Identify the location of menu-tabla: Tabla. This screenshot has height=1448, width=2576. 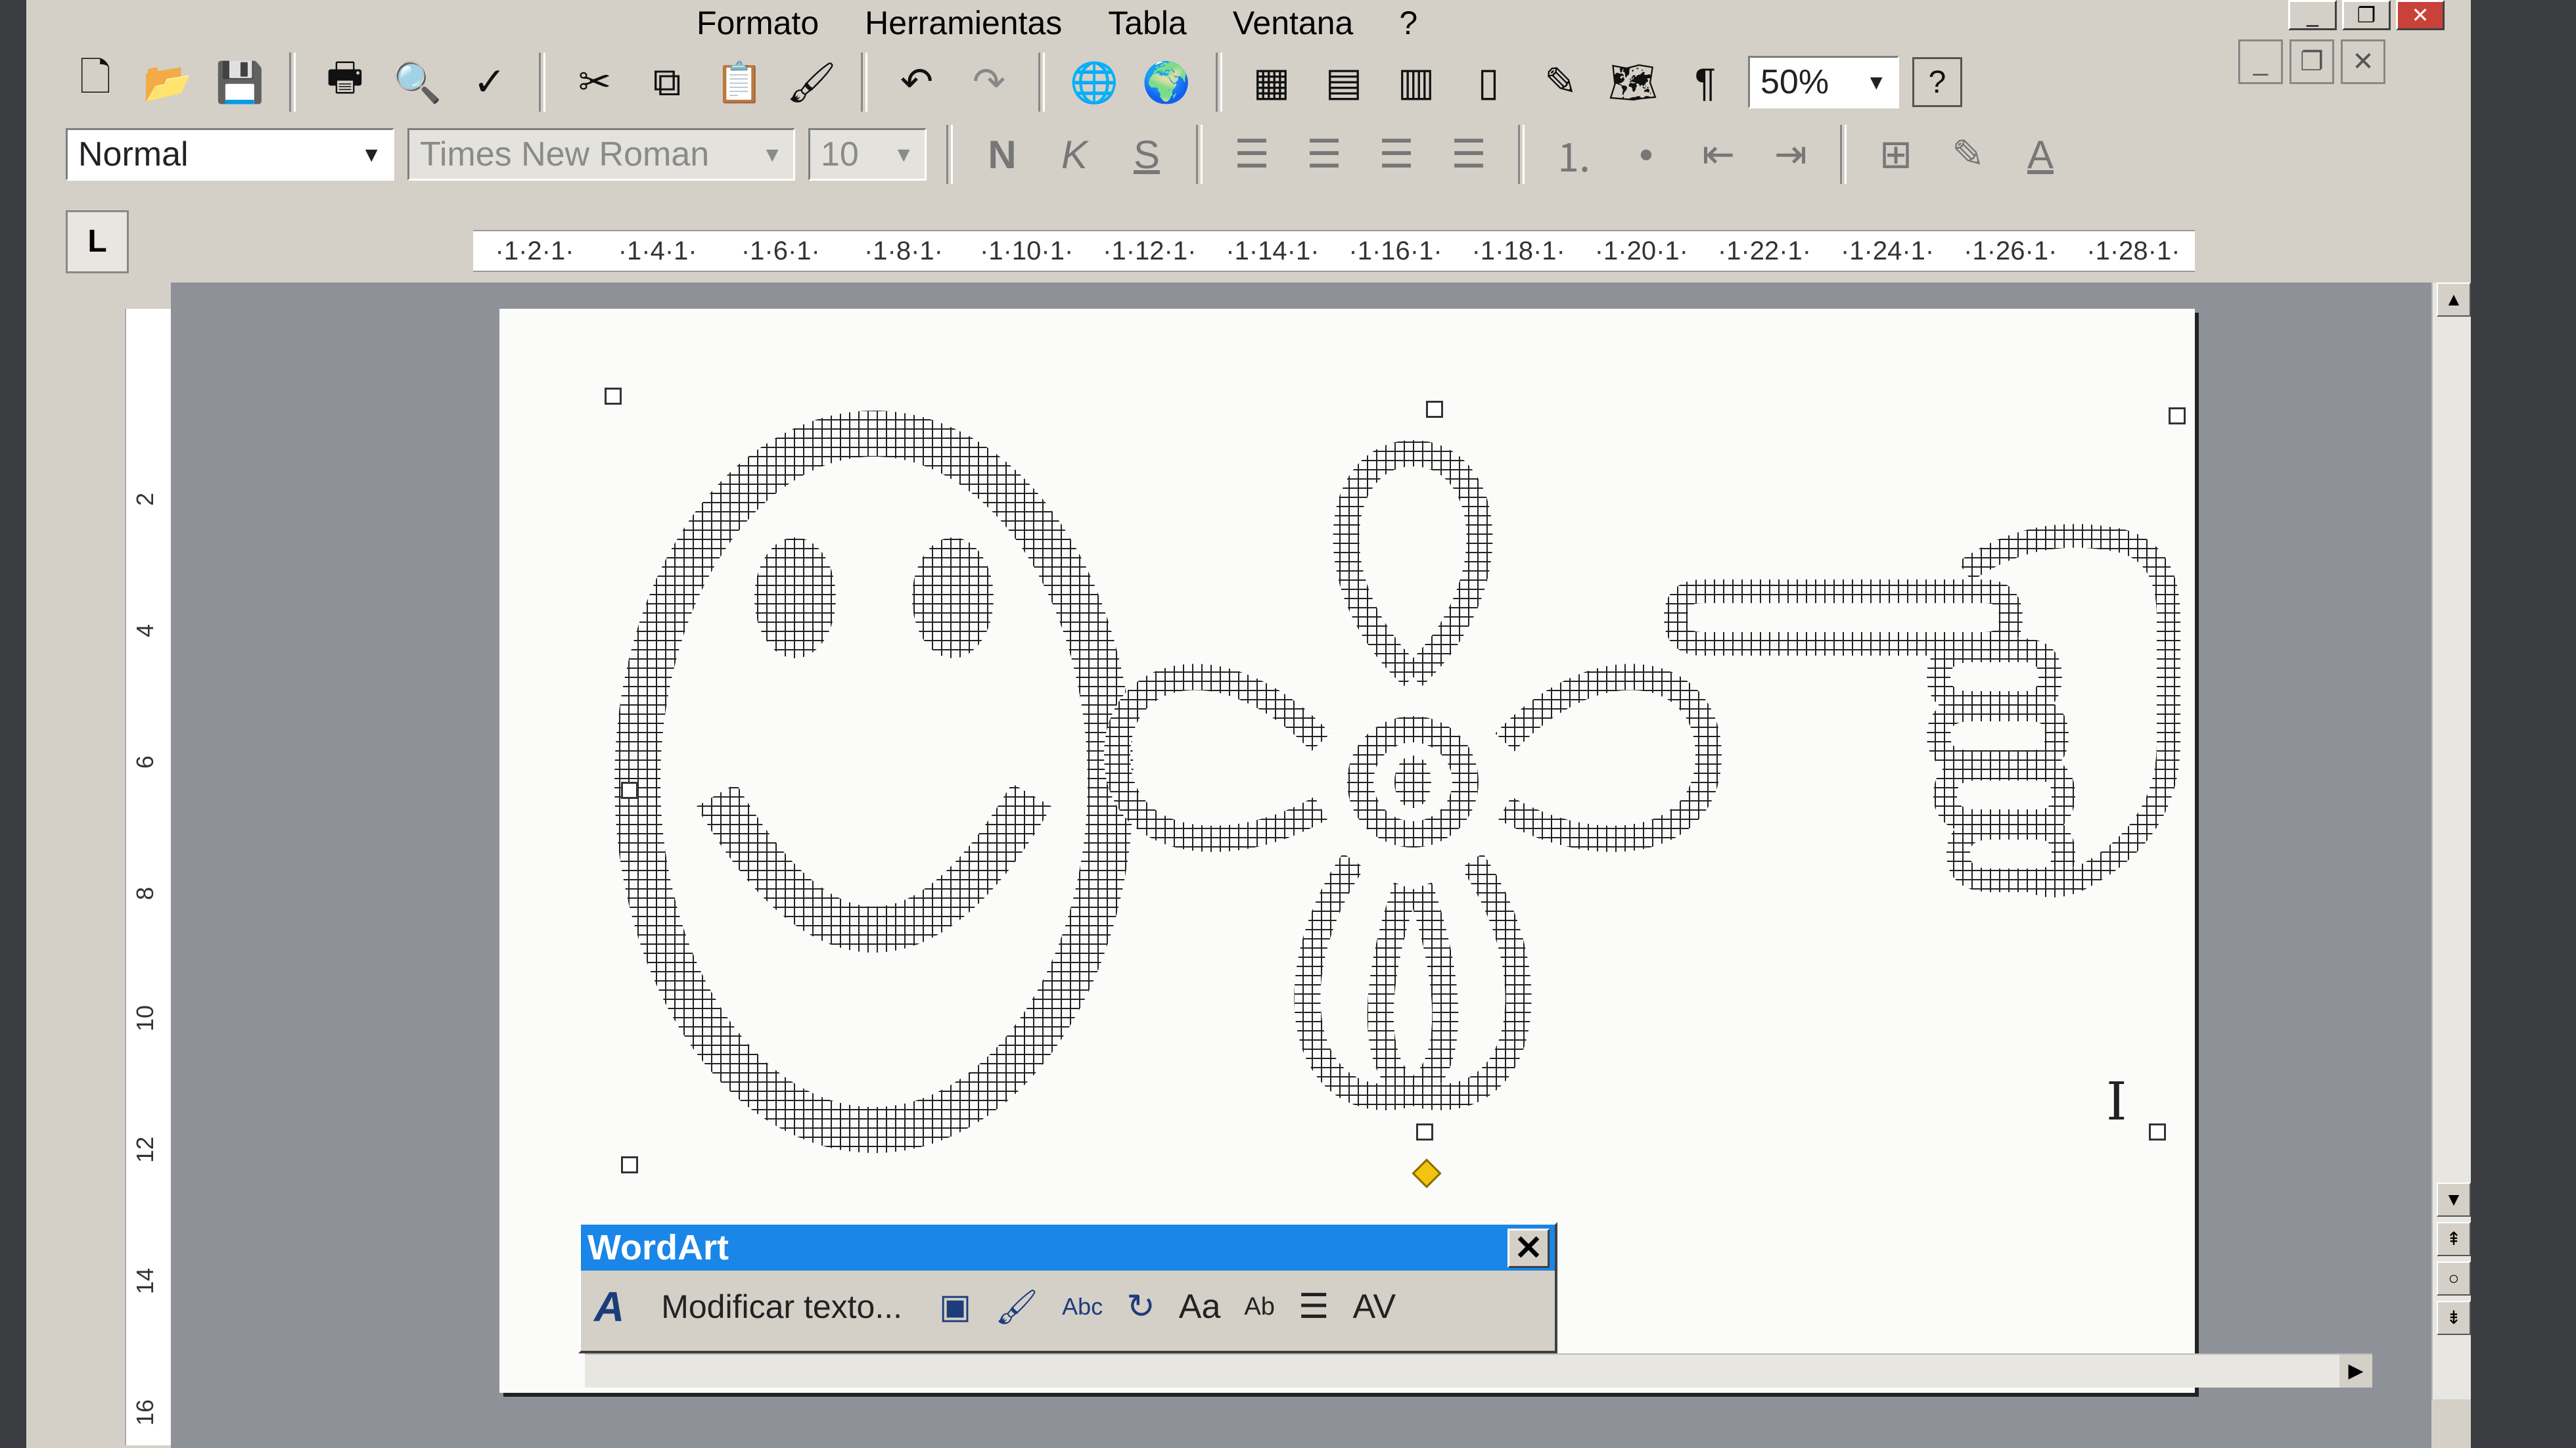
(1148, 23).